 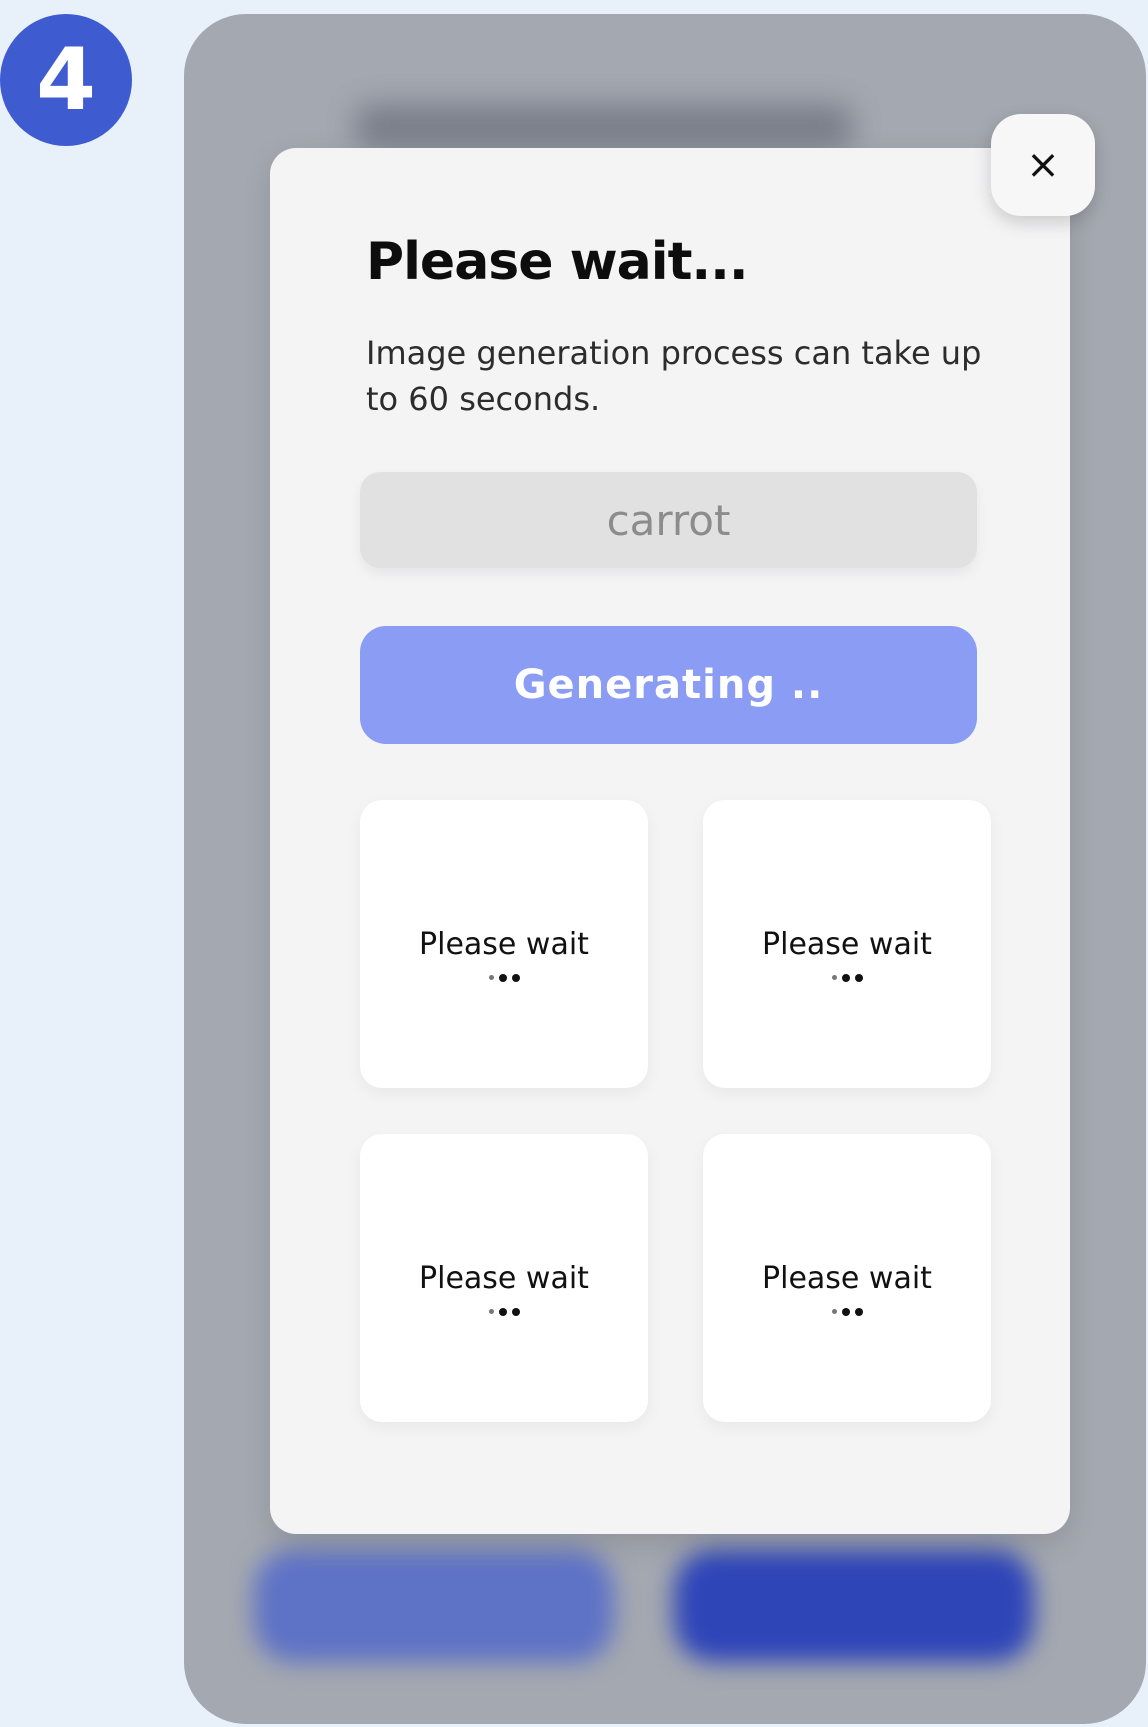 I want to click on blurred-background-button-left, so click(x=434, y=1606).